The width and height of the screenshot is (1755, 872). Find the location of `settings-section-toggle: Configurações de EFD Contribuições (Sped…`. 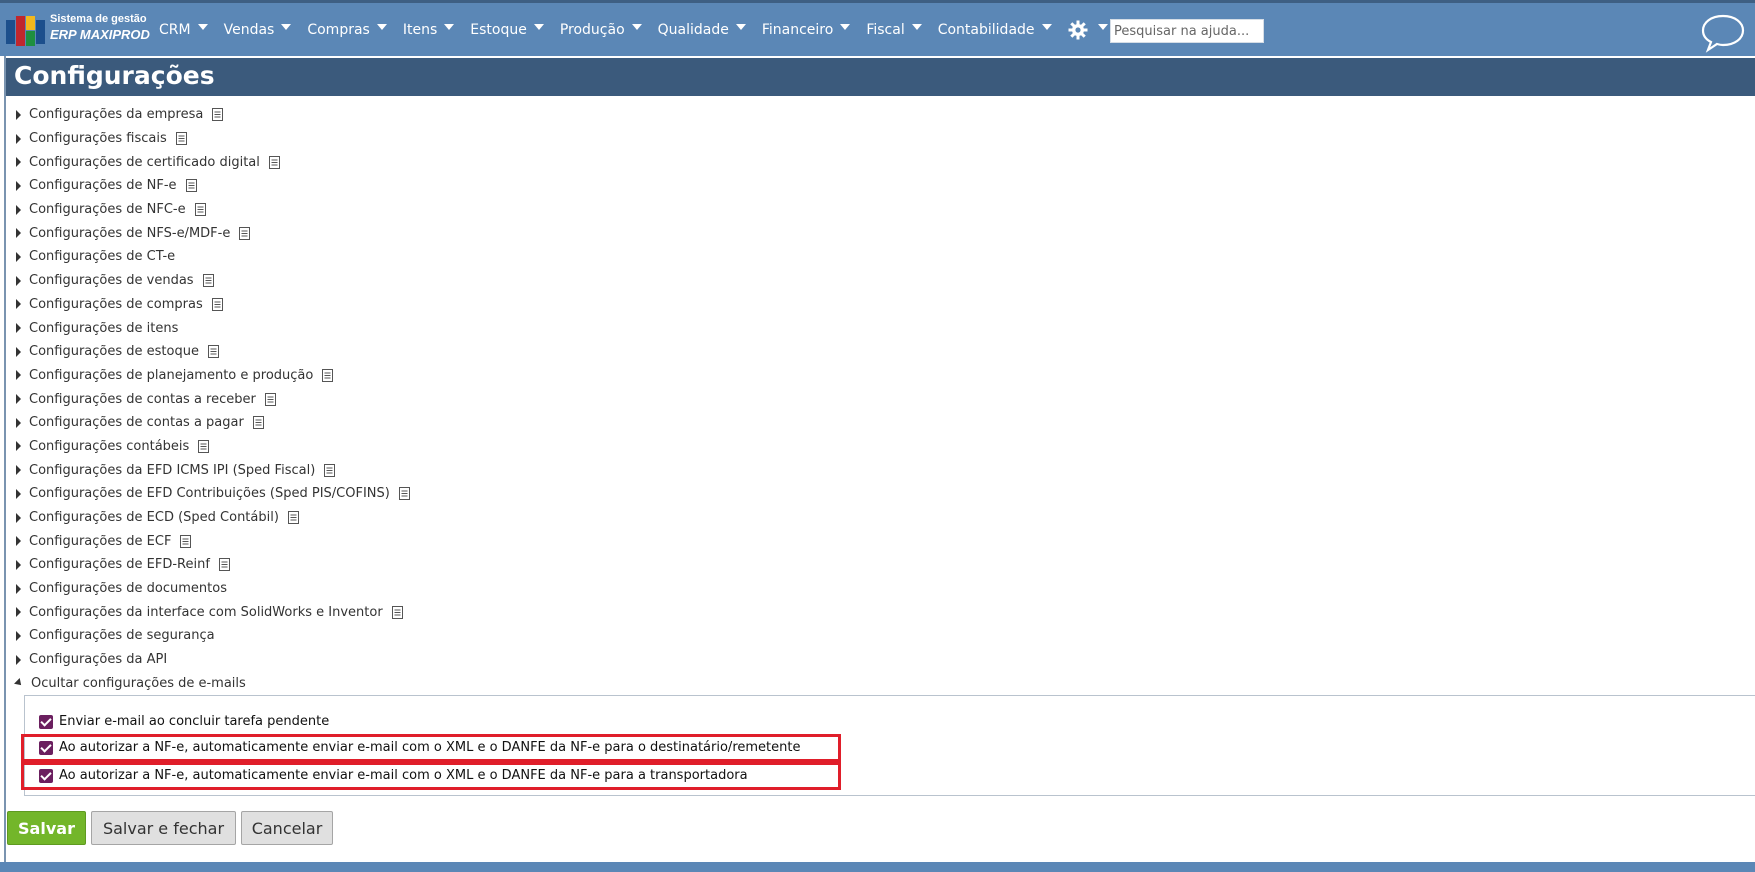

settings-section-toggle: Configurações de EFD Contribuições (Sped… is located at coordinates (874, 494).